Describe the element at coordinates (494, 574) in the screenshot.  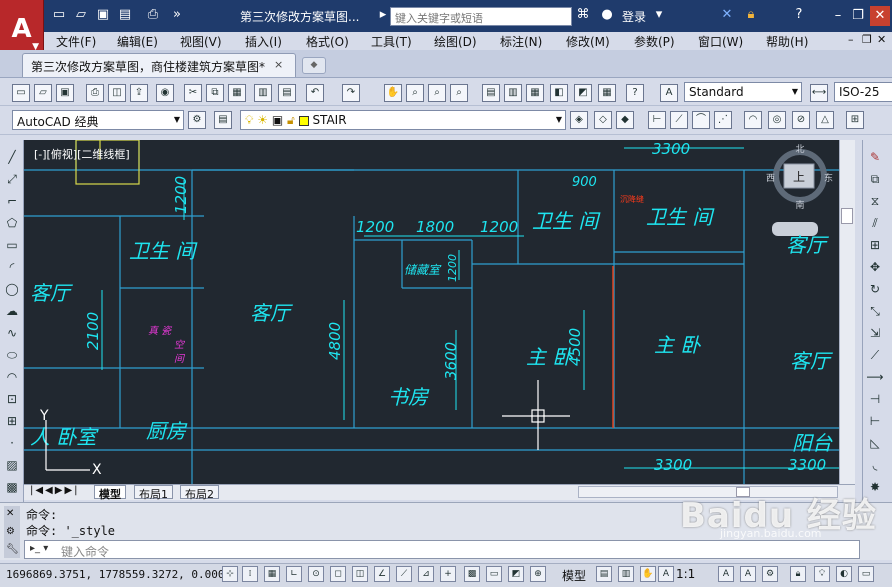
I see `quick-properties-icon: ▭` at that location.